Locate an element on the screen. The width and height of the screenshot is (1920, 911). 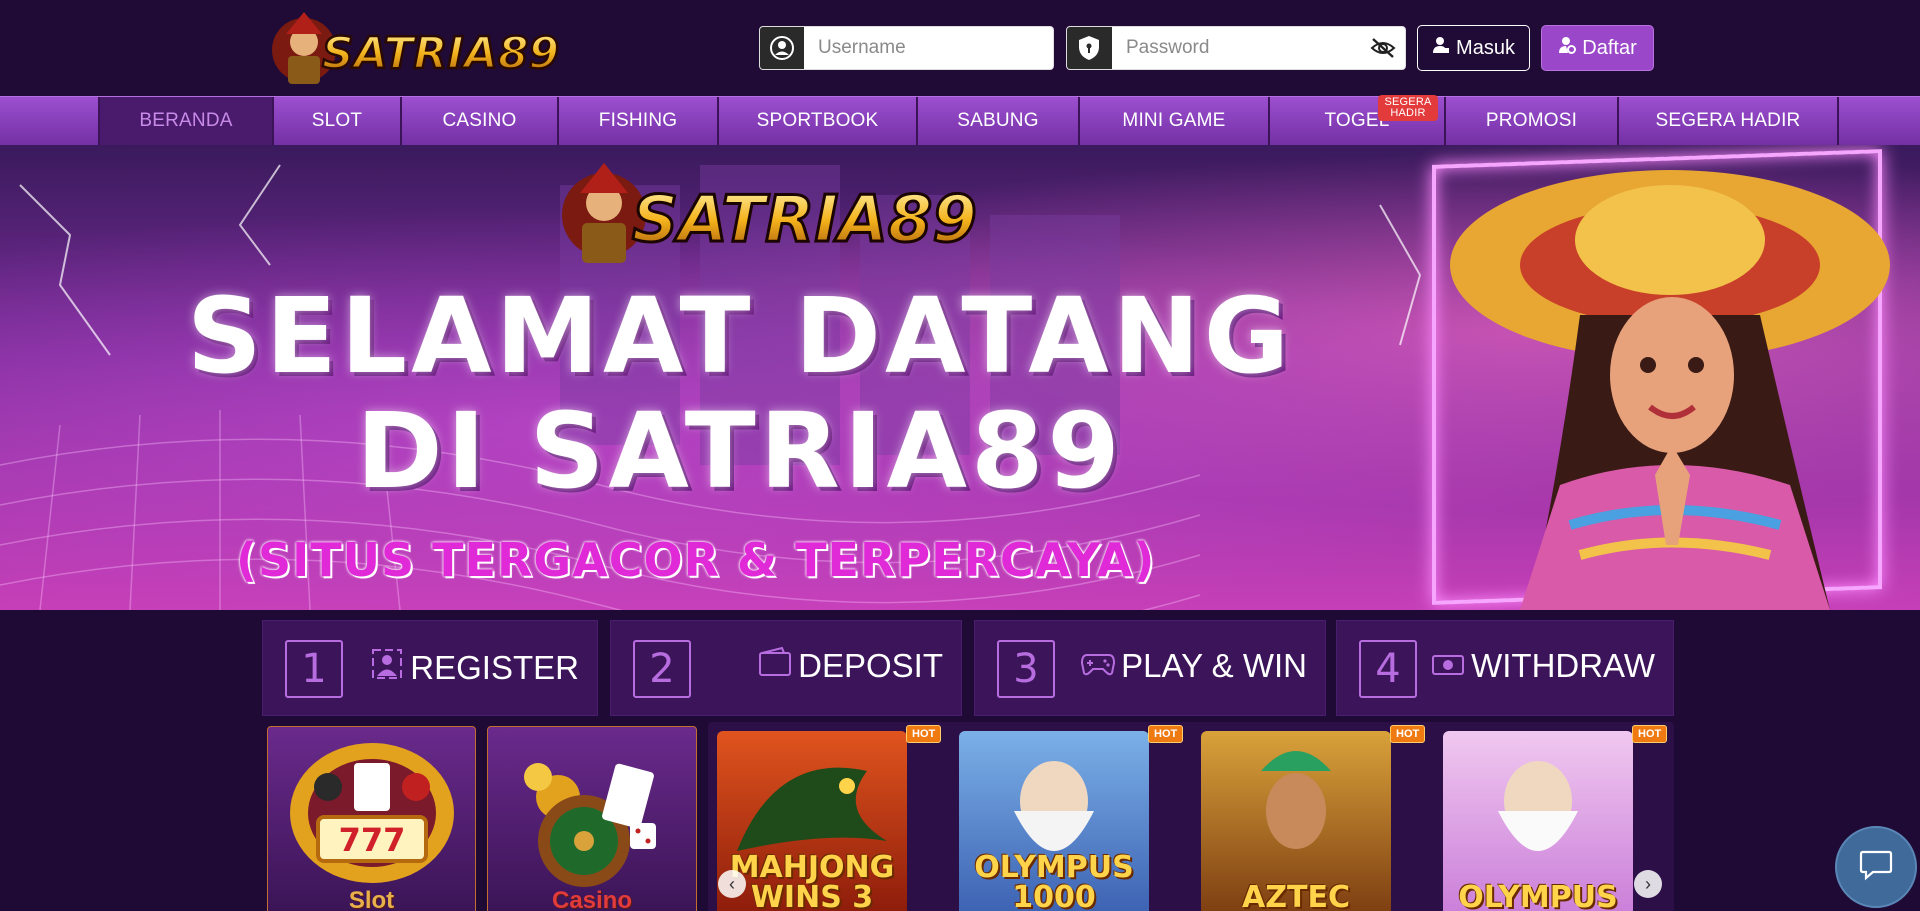
step-number: 1 is located at coordinates (314, 669).